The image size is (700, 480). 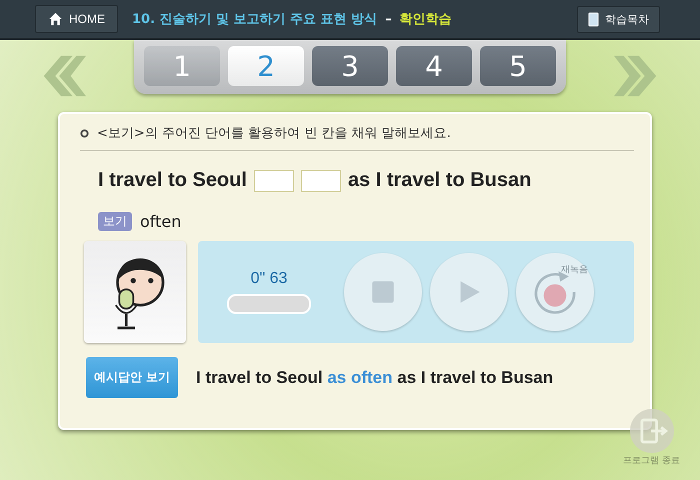 What do you see at coordinates (269, 279) in the screenshot?
I see `recording-time: 0" 63` at bounding box center [269, 279].